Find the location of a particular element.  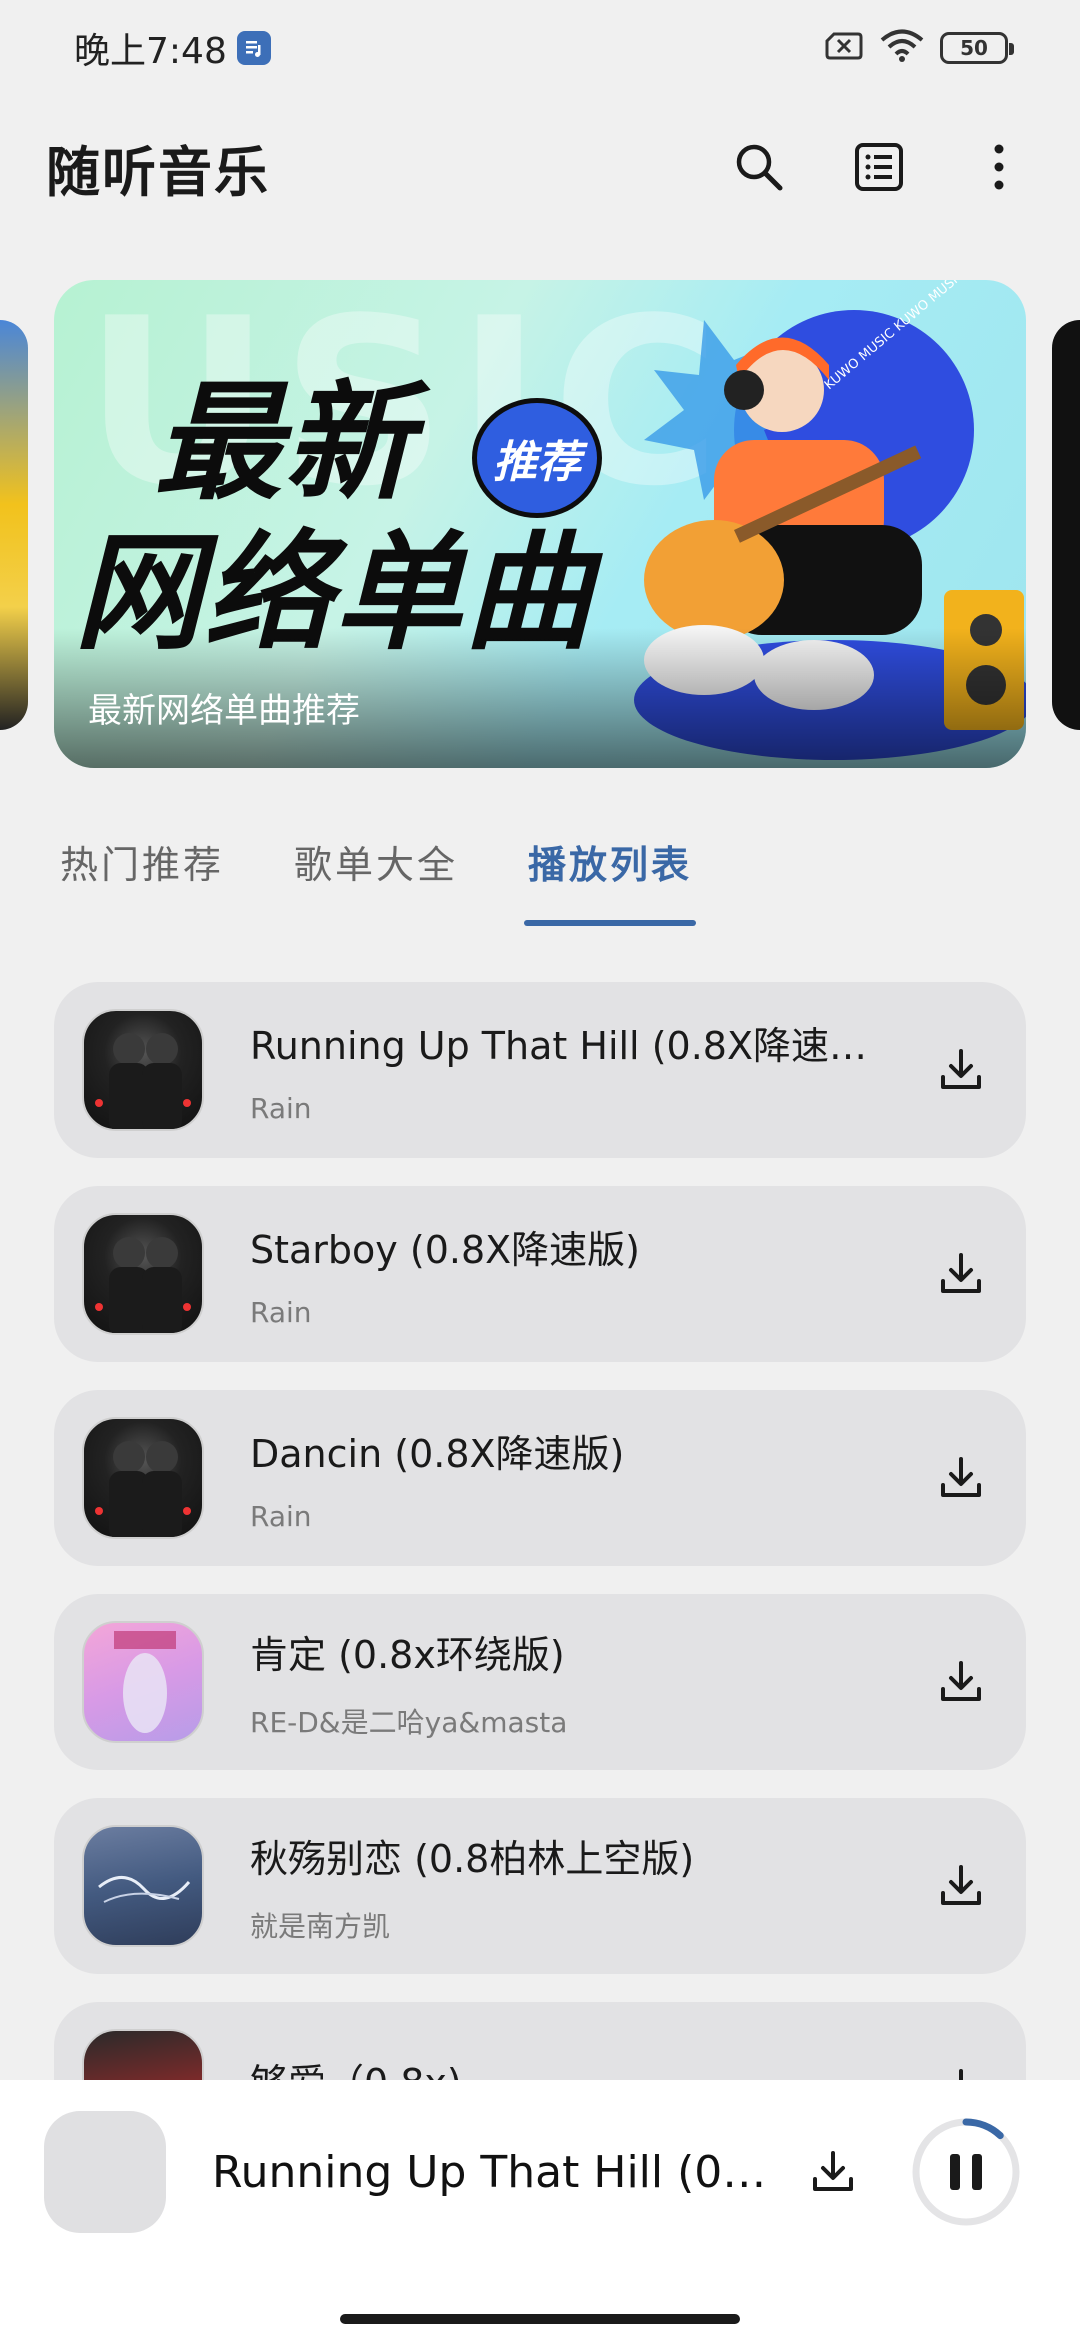

song-text: Dancin (0.8X降速版) Rain is located at coordinates (588, 1478).